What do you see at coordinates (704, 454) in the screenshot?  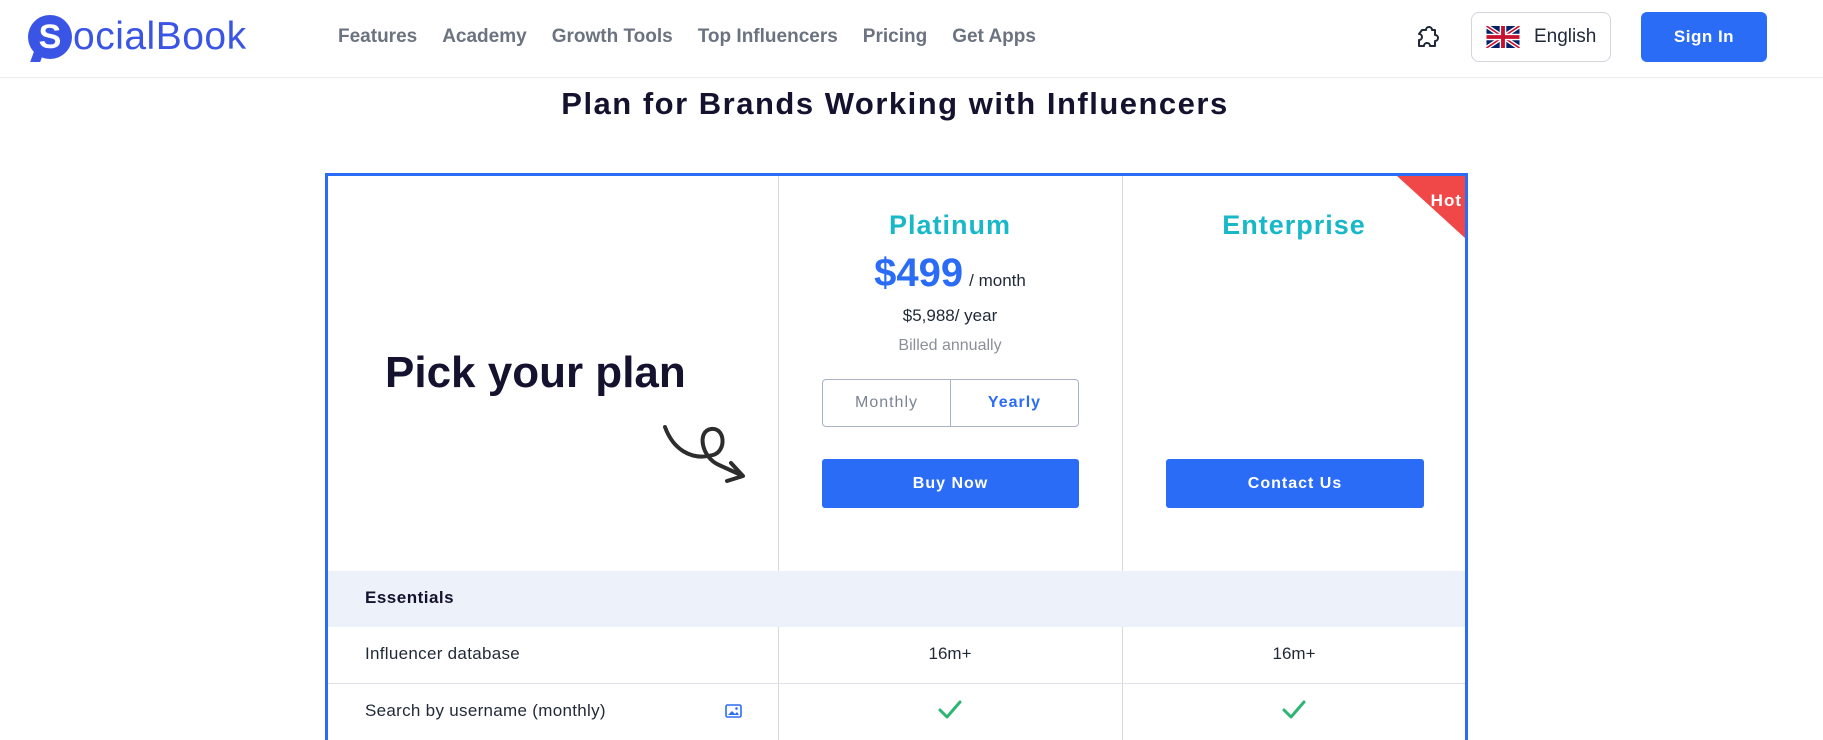 I see `curly-arrow-icon` at bounding box center [704, 454].